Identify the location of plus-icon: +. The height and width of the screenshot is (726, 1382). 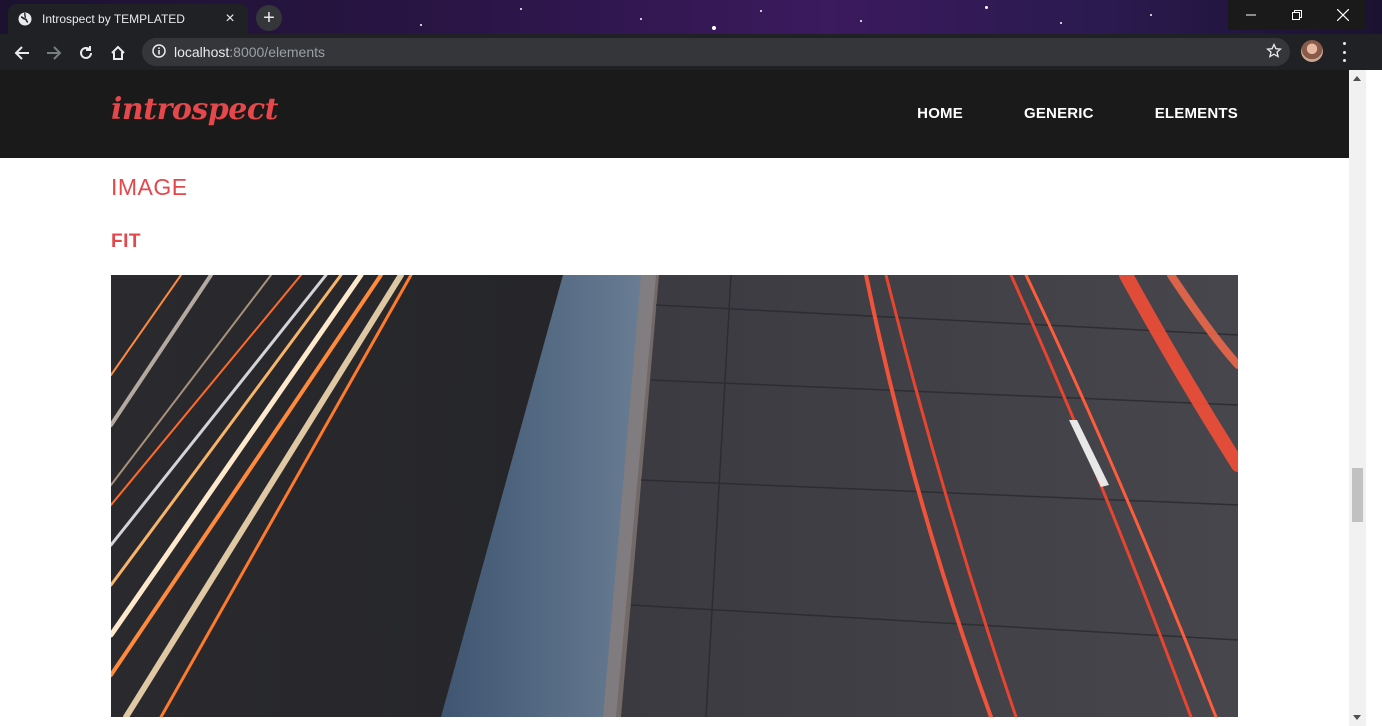
(269, 18).